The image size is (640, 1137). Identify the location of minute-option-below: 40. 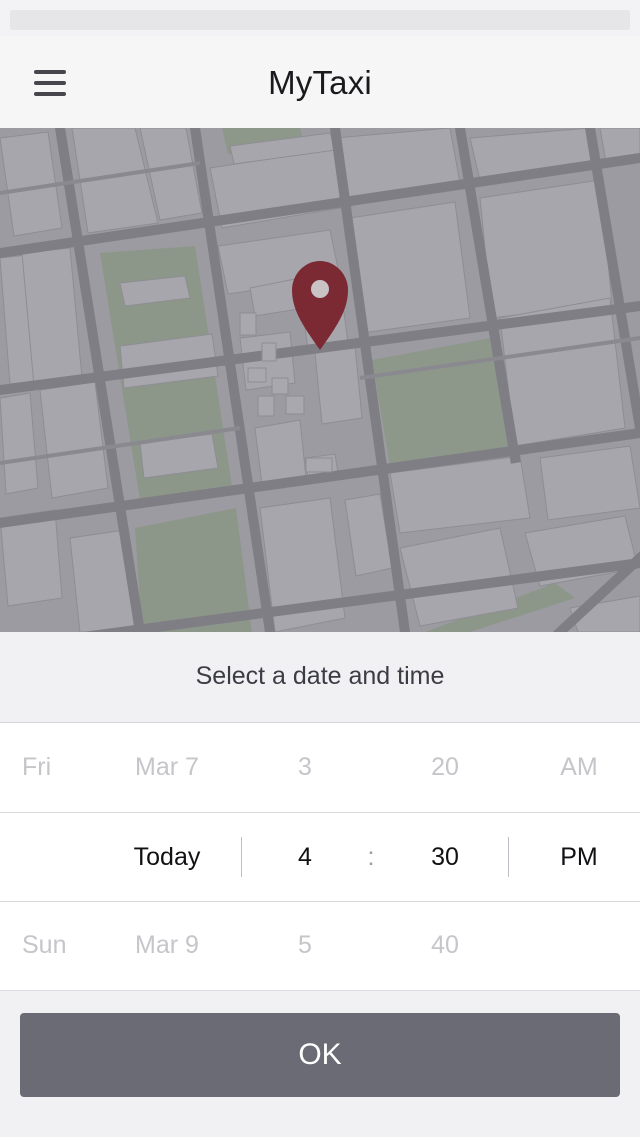
(445, 945).